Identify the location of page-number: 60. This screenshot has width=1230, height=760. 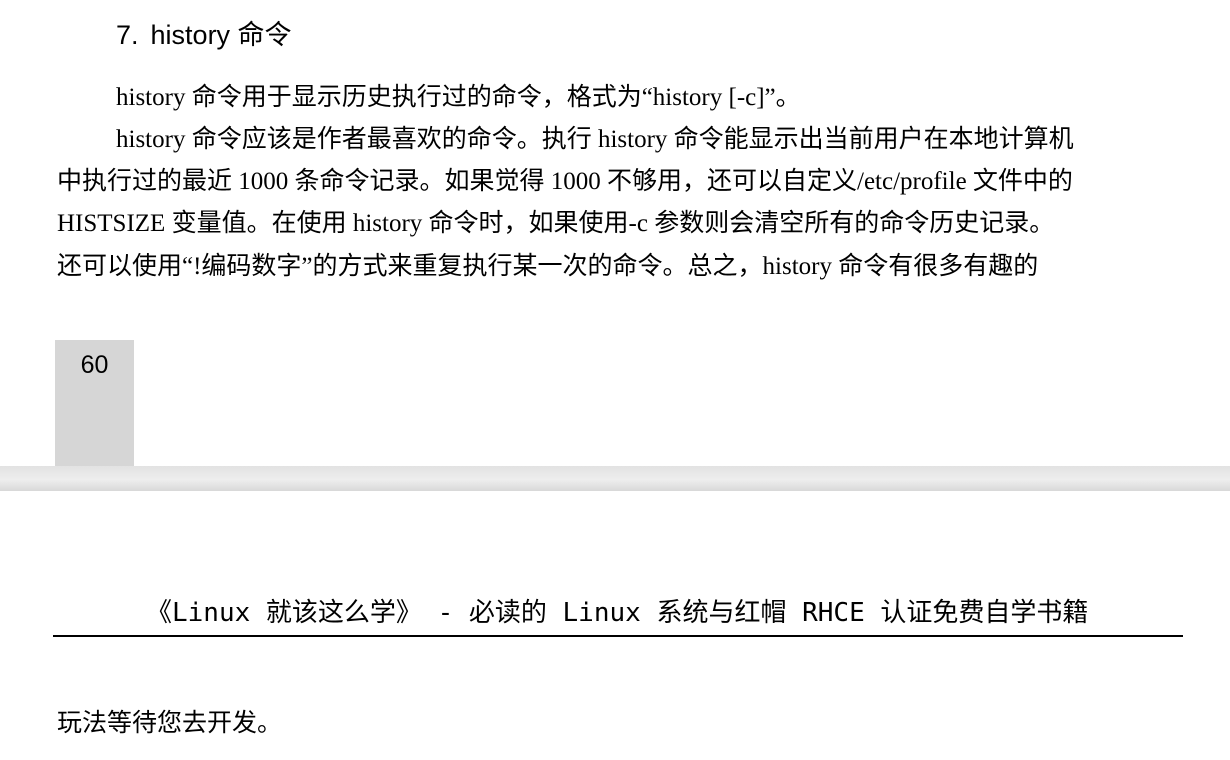
(94, 365).